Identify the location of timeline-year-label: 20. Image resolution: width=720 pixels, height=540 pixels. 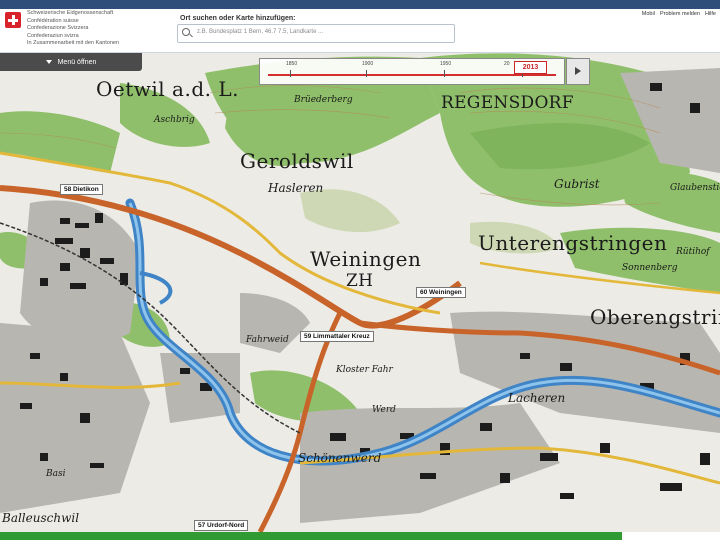
(507, 64).